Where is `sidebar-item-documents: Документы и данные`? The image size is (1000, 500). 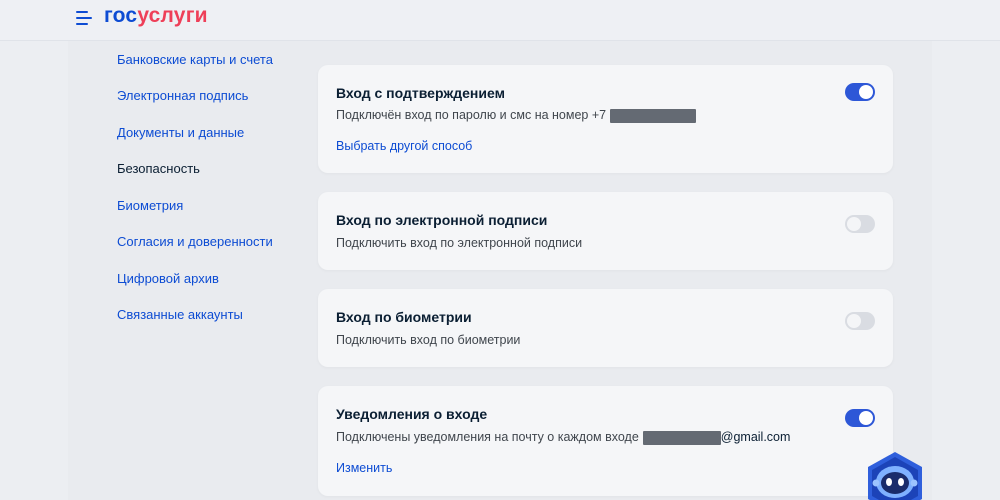
sidebar-item-documents: Документы и данные is located at coordinates (180, 132).